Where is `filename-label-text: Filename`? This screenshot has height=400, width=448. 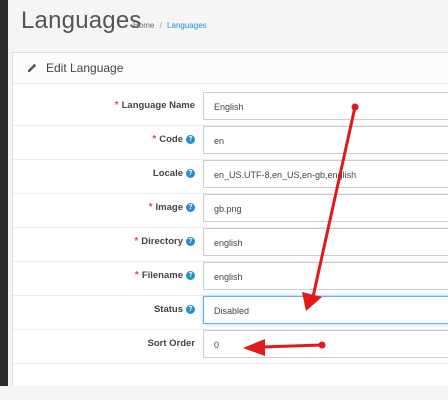 filename-label-text: Filename is located at coordinates (162, 275).